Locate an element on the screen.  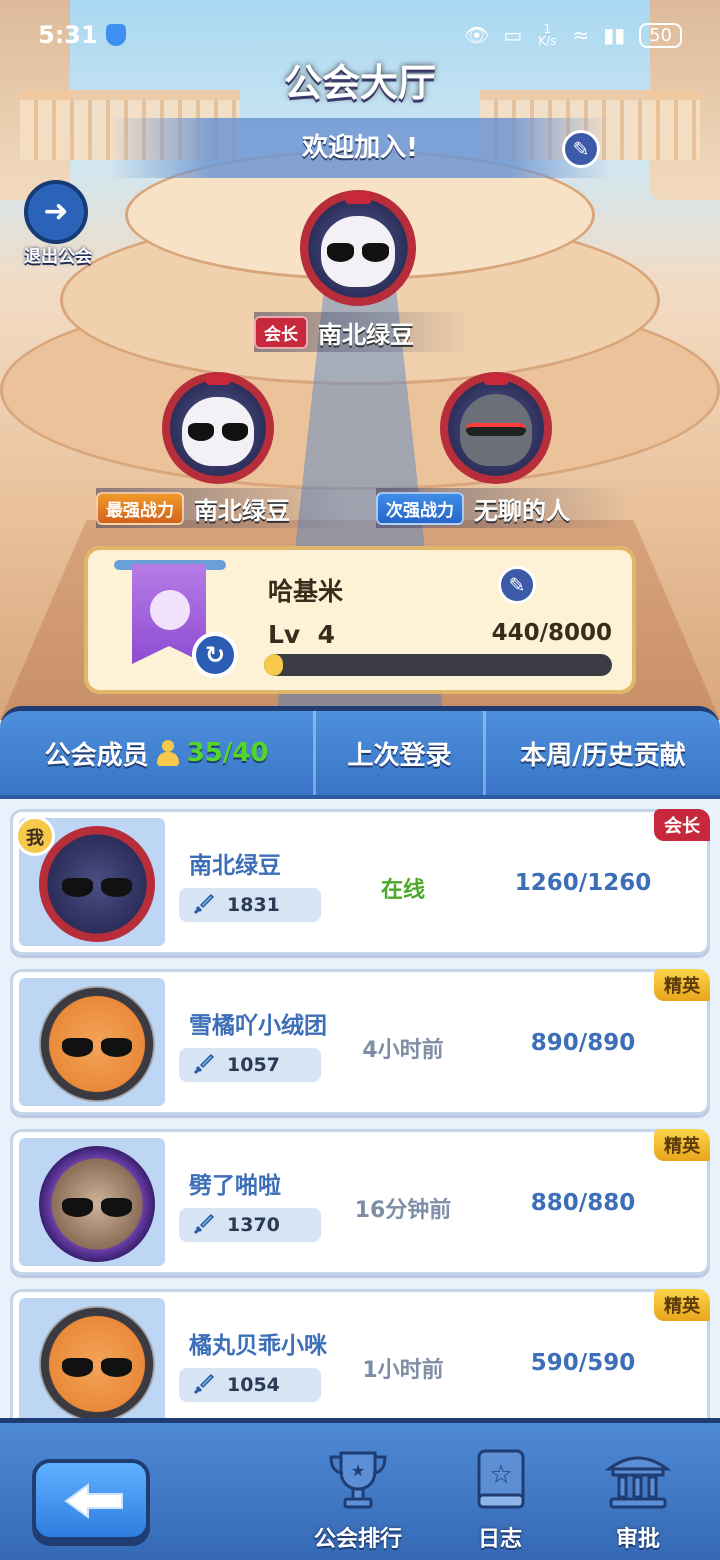
log-label: 日志 is located at coordinates (499, 1539).